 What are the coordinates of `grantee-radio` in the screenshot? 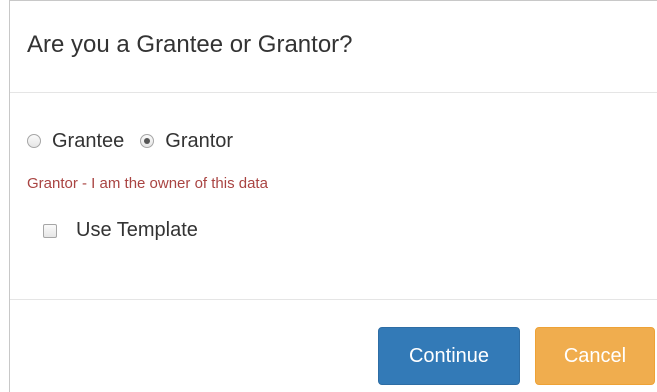 It's located at (34, 141).